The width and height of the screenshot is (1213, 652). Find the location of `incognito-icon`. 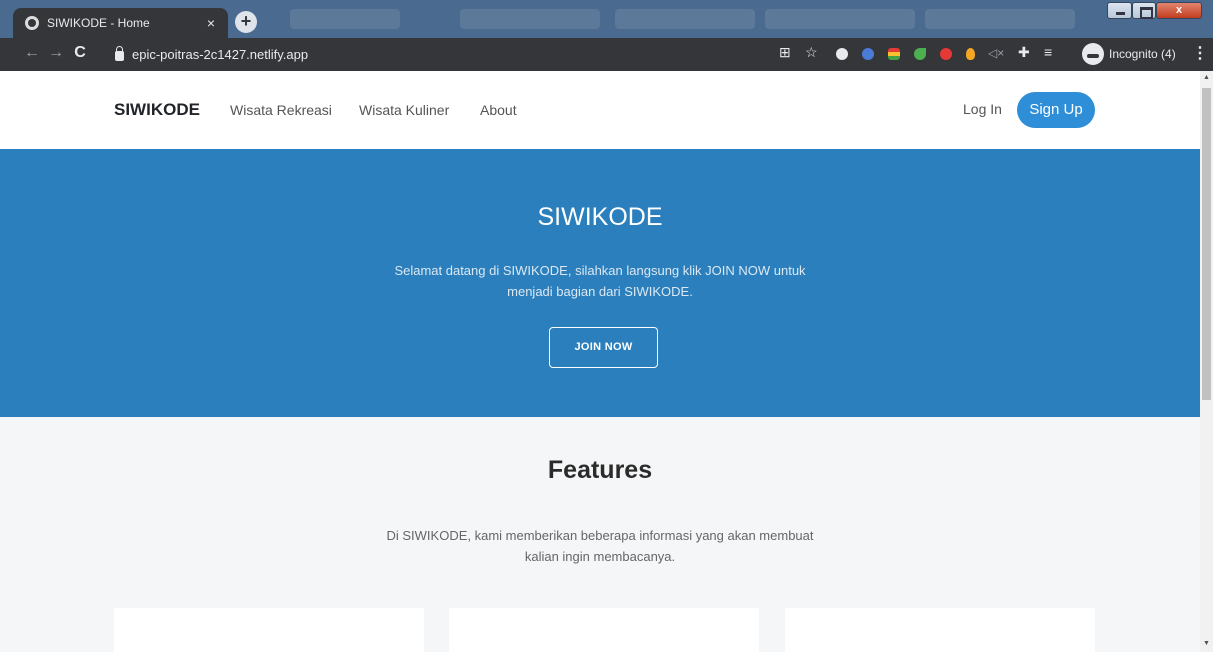

incognito-icon is located at coordinates (1093, 54).